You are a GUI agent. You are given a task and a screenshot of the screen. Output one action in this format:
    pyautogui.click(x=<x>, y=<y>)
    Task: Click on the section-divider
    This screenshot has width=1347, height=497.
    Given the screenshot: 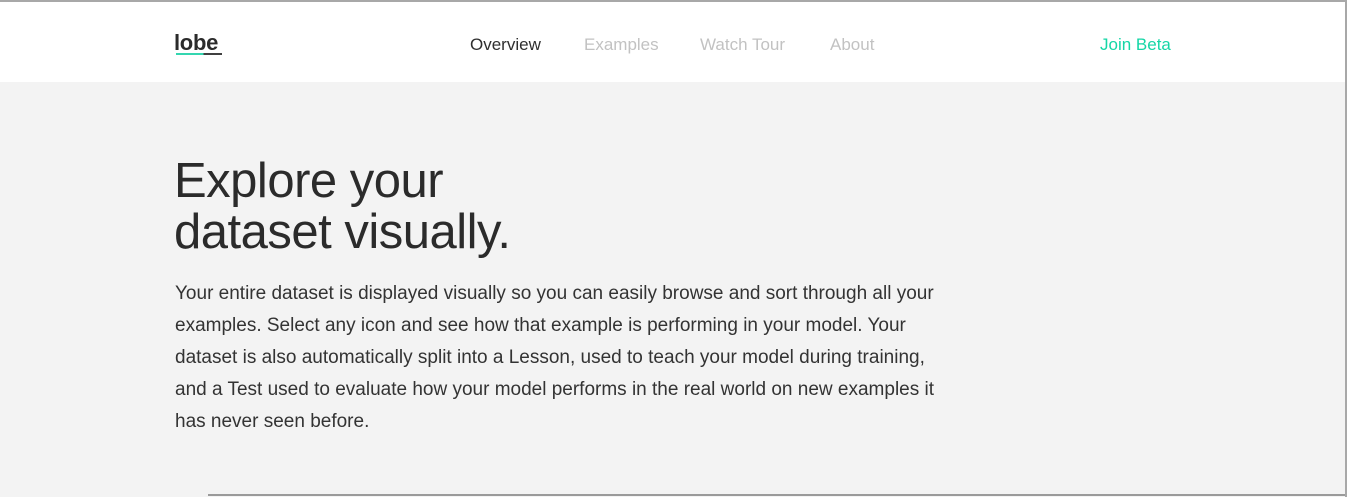 What is the action you would take?
    pyautogui.click(x=777, y=495)
    